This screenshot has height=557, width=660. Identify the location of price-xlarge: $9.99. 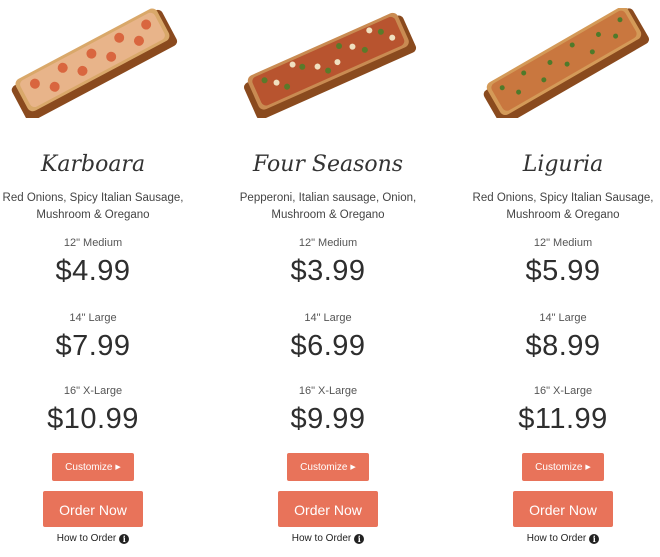
(328, 419).